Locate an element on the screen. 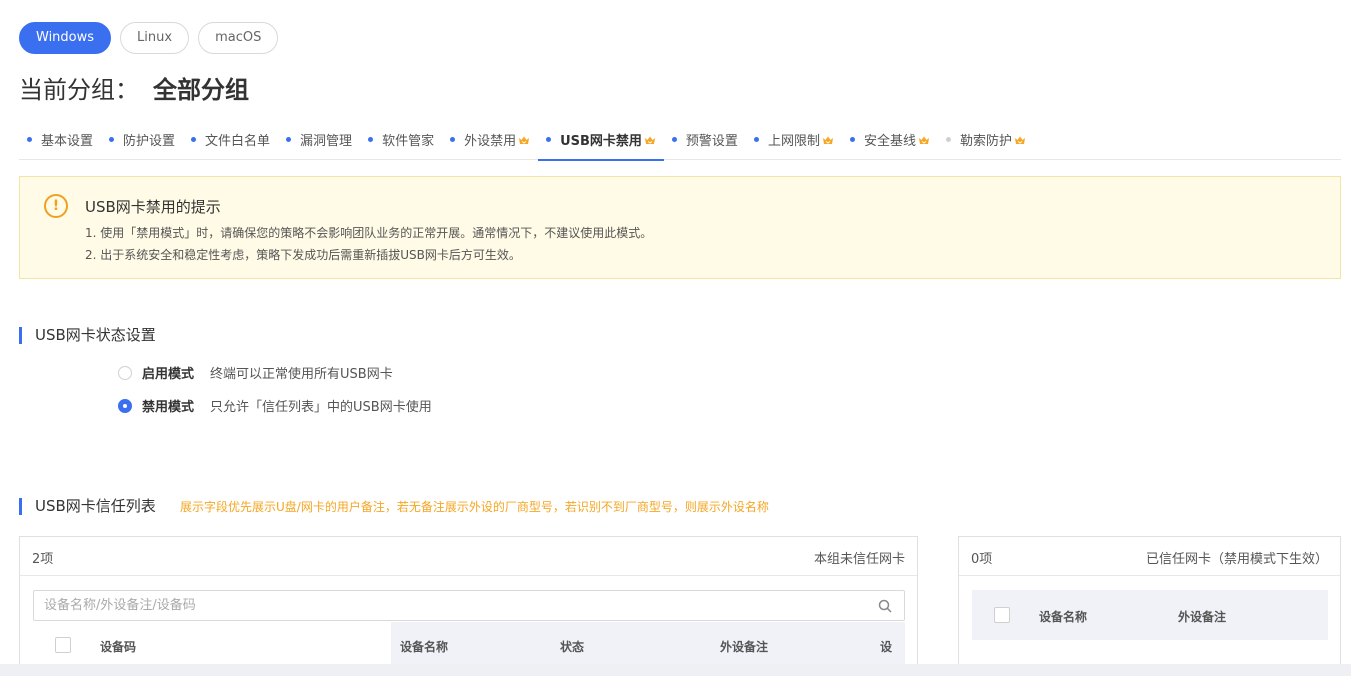  tab-ransomware-protection: 勒索防护 is located at coordinates (986, 139).